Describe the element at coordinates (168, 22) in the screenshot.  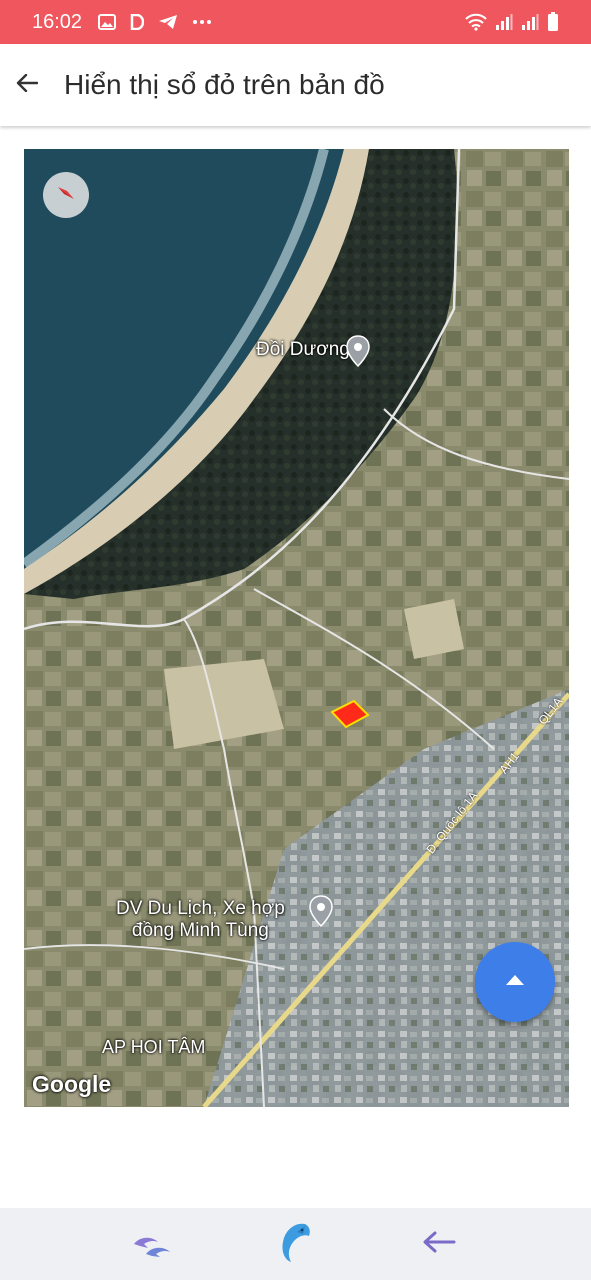
I see `telegram-icon` at that location.